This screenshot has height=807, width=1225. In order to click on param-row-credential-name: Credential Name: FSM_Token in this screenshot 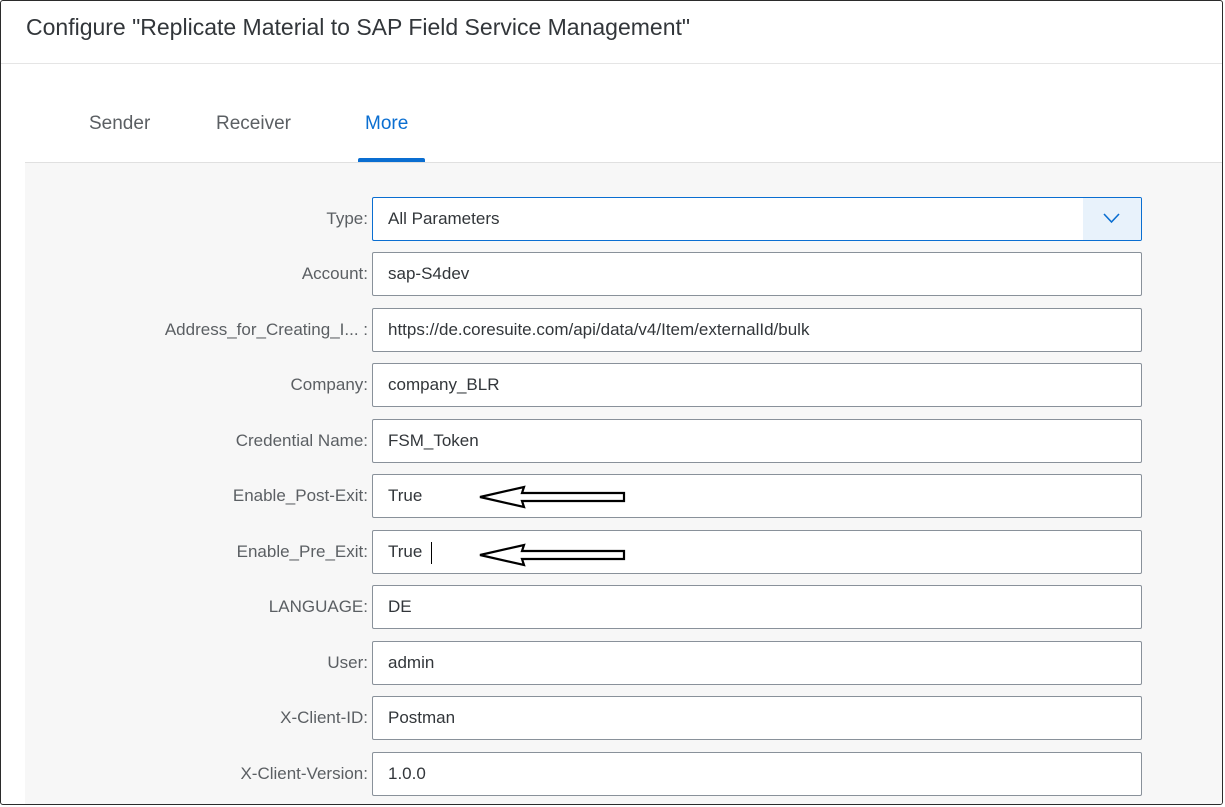, I will do `click(623, 442)`.